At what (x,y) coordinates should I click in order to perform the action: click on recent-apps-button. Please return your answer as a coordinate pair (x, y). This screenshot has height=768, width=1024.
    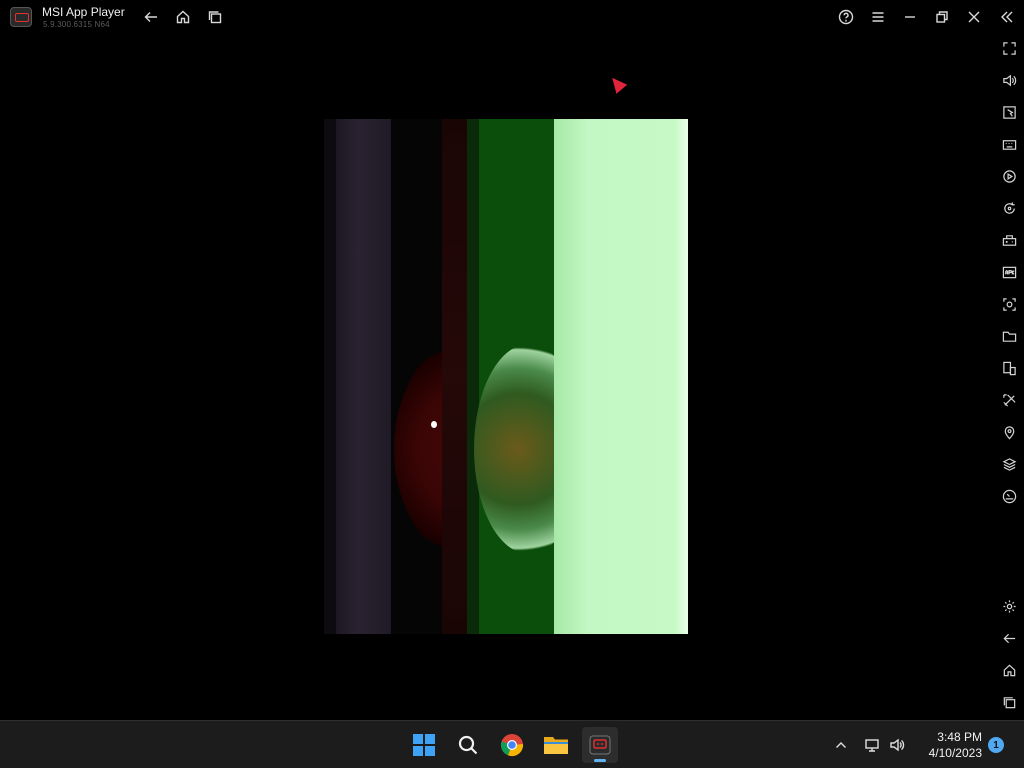
    Looking at the image, I should click on (215, 17).